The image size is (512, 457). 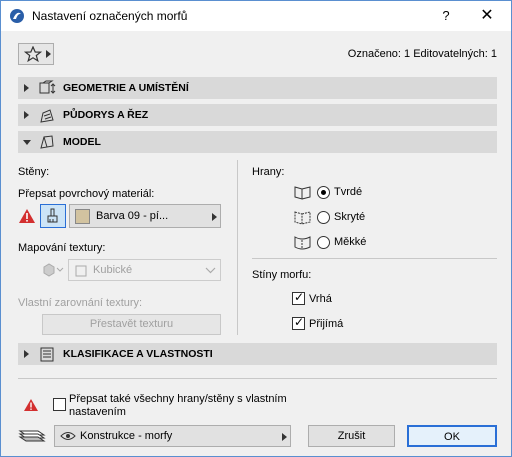 I want to click on edges-shadows-divider, so click(x=374, y=258).